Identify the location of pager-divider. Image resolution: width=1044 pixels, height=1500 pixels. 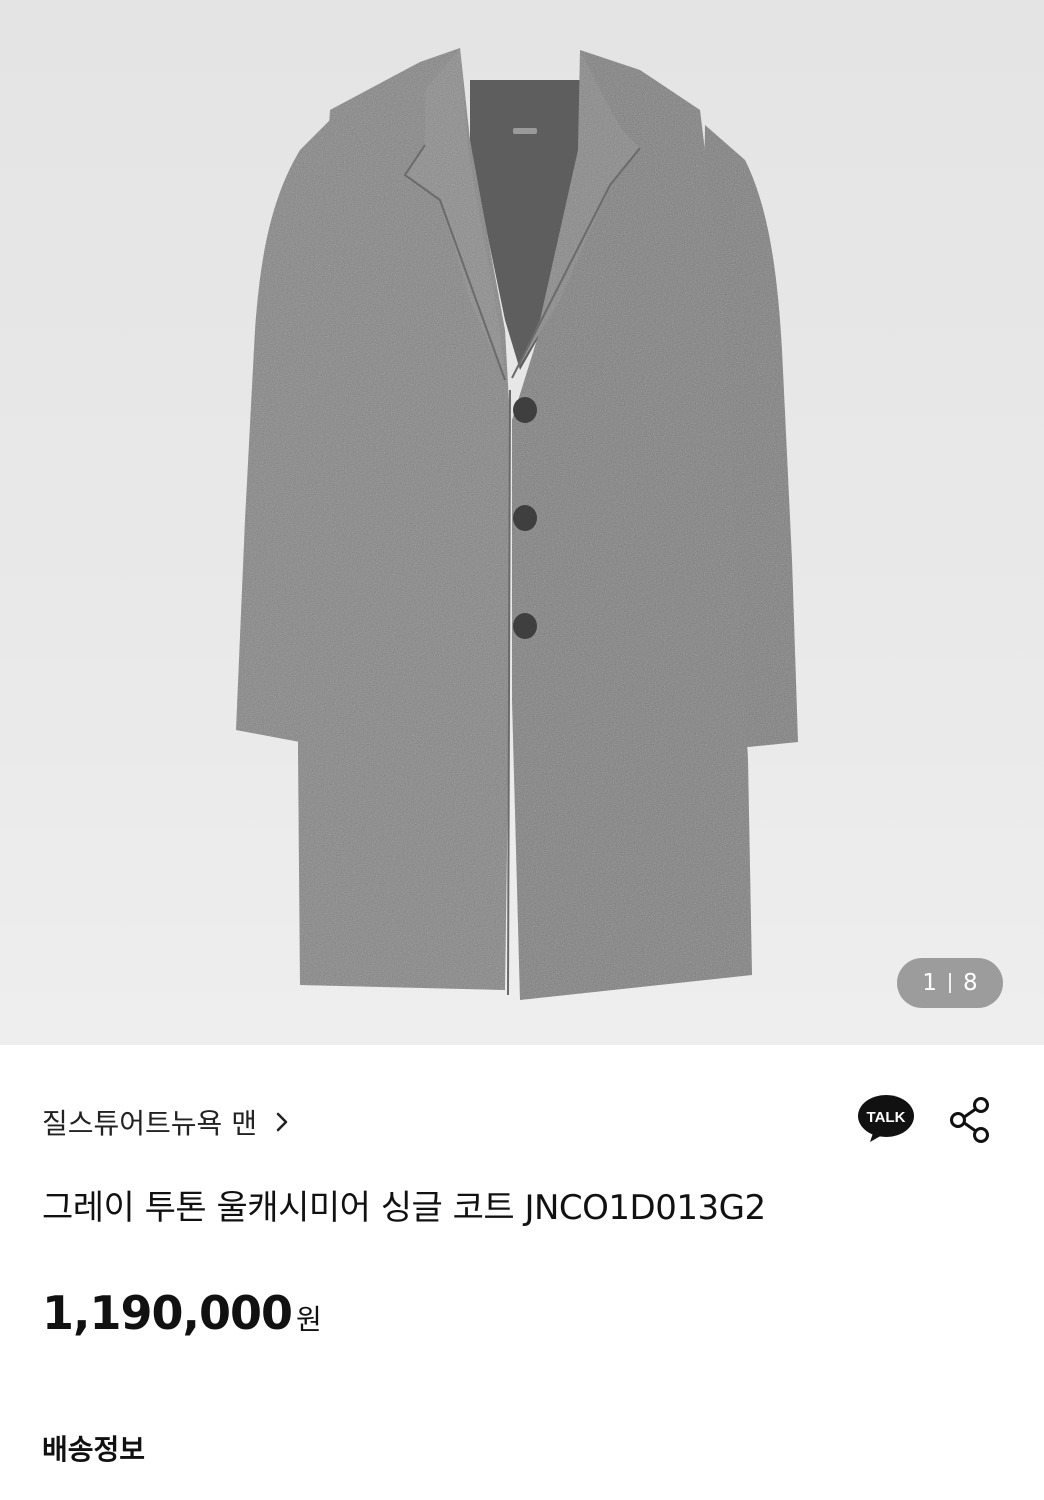
(950, 983).